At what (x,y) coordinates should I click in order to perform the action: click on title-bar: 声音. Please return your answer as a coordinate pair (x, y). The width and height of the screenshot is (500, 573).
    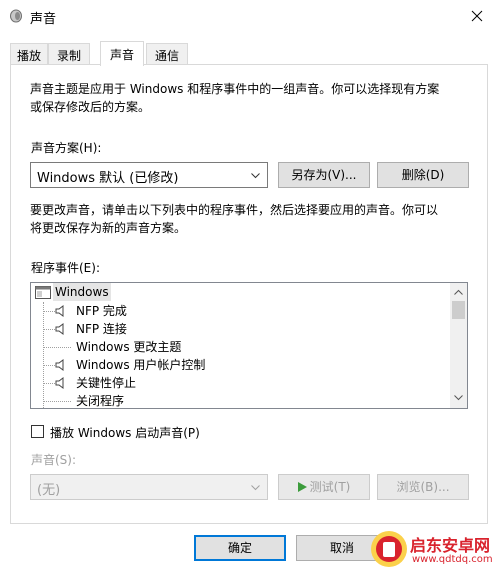
    Looking at the image, I should click on (250, 16).